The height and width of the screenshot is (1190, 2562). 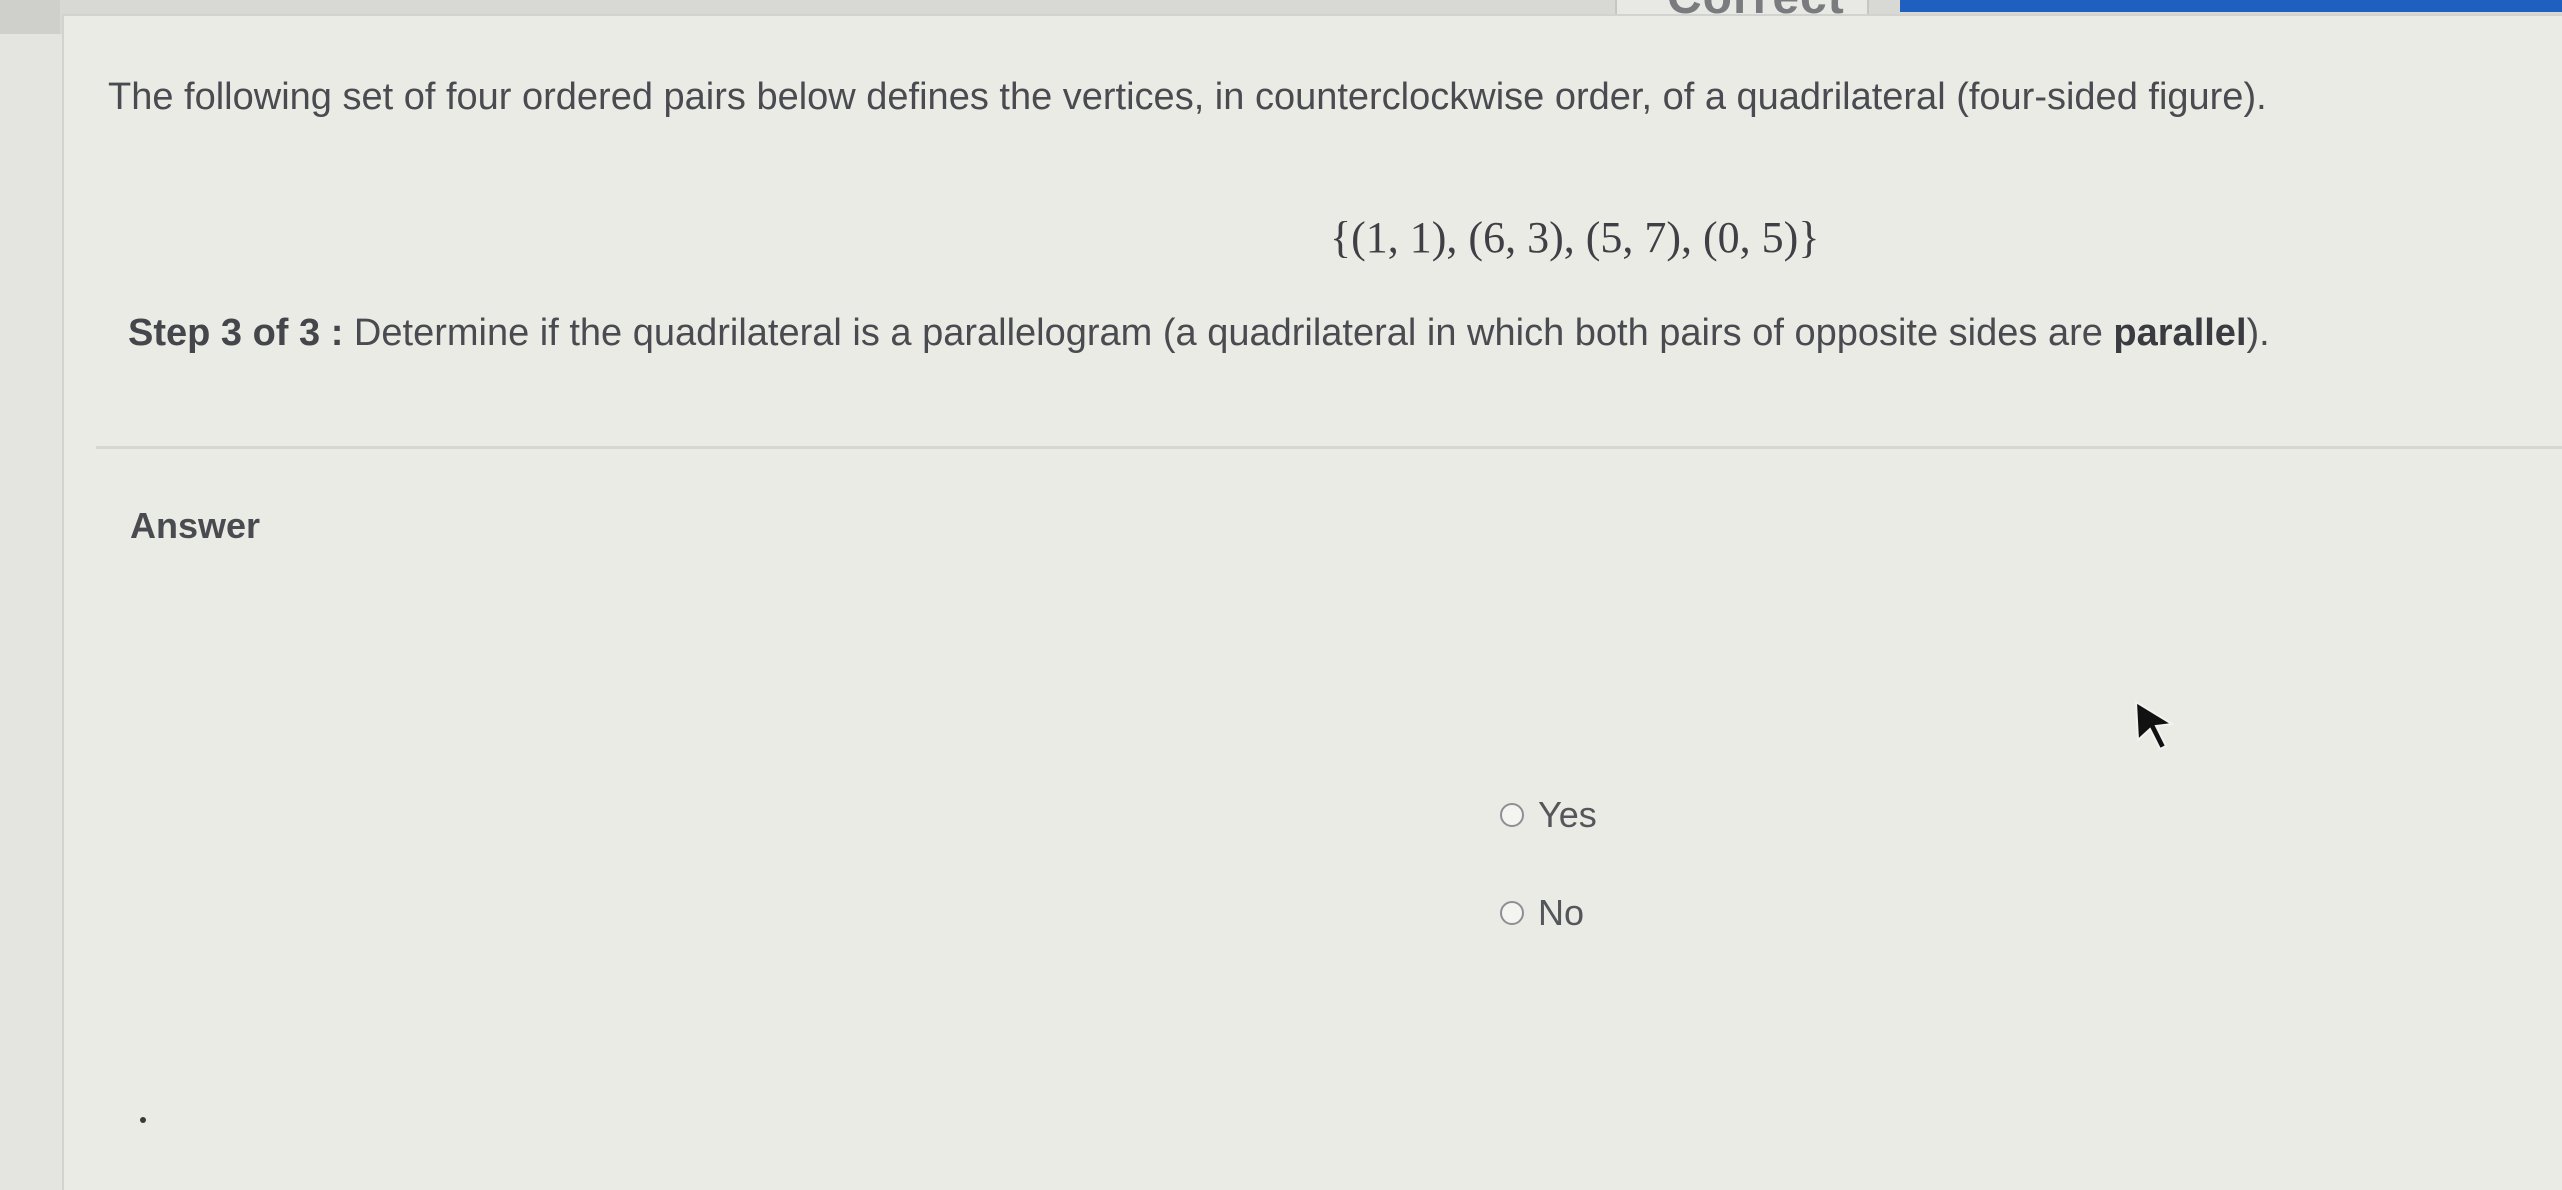 I want to click on option-yes: Yes, so click(x=1548, y=815).